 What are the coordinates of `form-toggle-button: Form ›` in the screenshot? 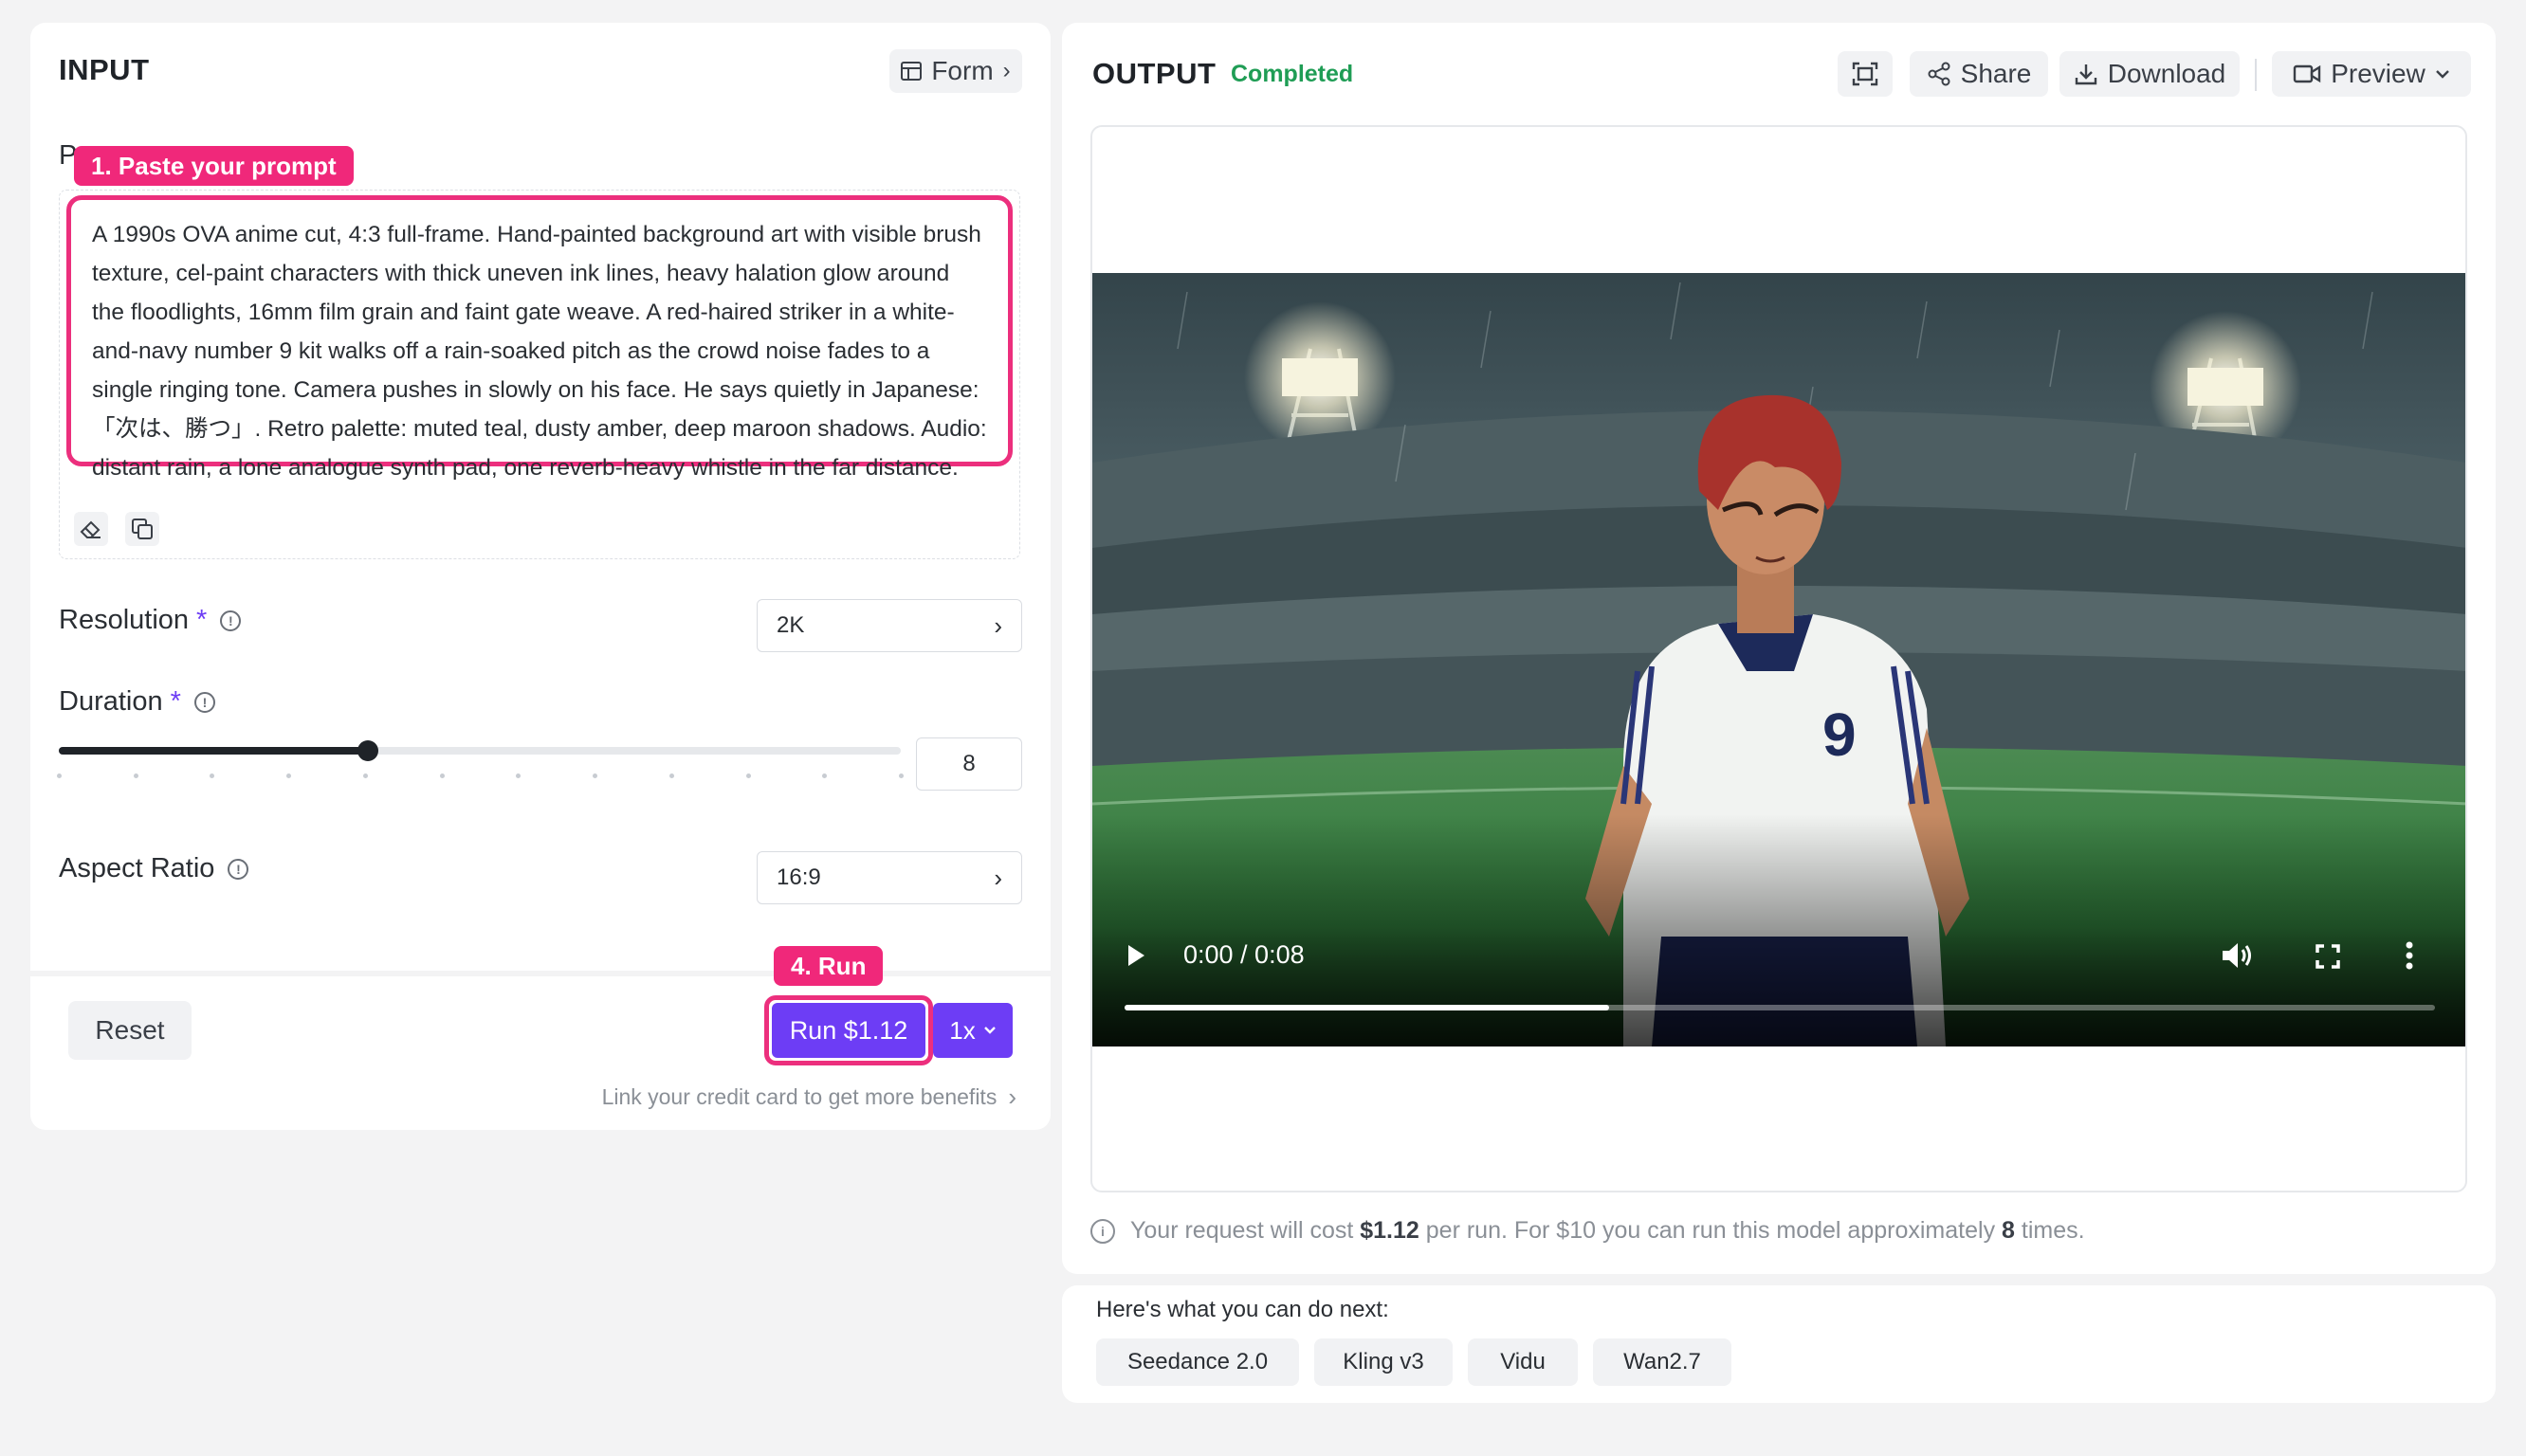 It's located at (955, 71).